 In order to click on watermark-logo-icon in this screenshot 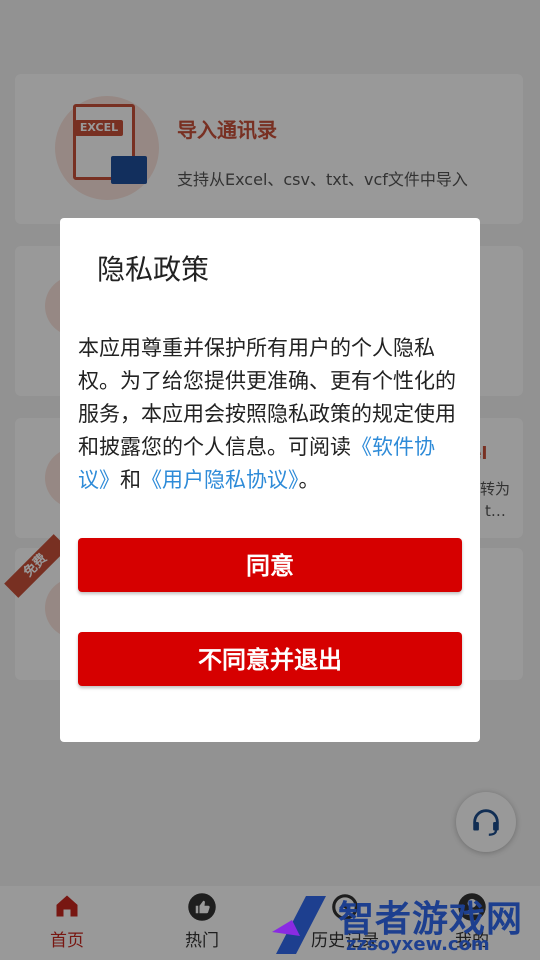, I will do `click(299, 925)`.